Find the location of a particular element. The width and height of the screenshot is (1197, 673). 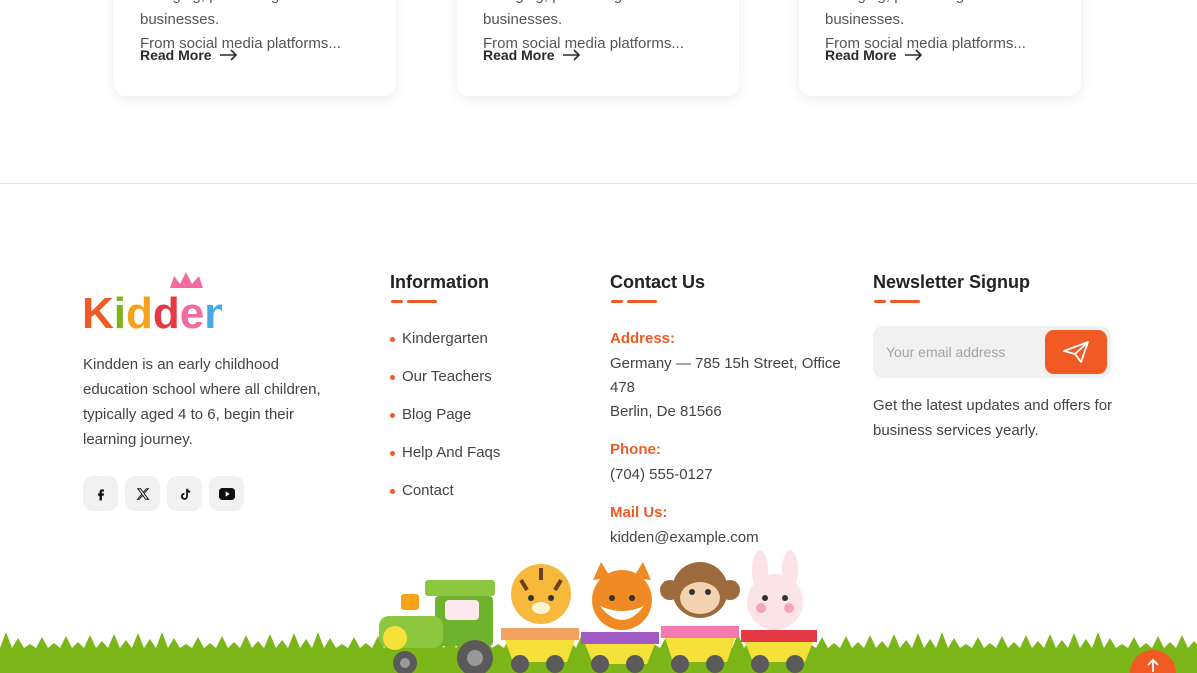

x-link is located at coordinates (142, 493).